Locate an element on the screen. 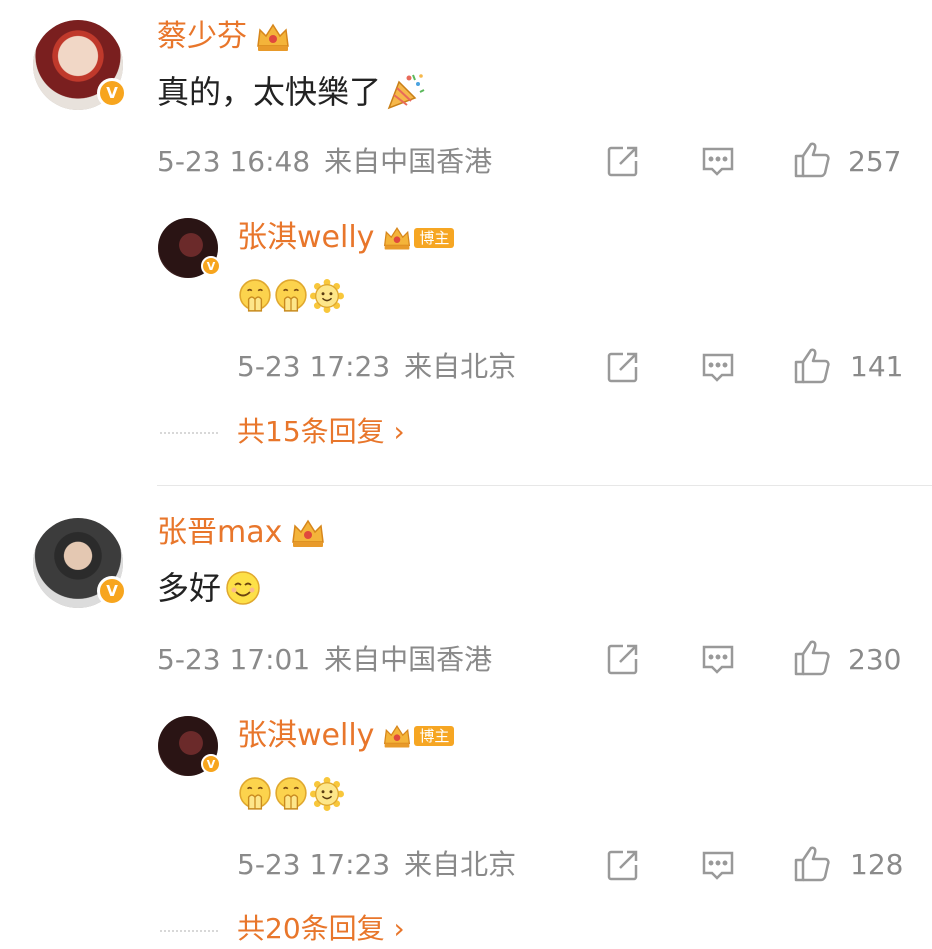 The height and width of the screenshot is (949, 932). comment-time: 5-23 17:01 is located at coordinates (234, 659).